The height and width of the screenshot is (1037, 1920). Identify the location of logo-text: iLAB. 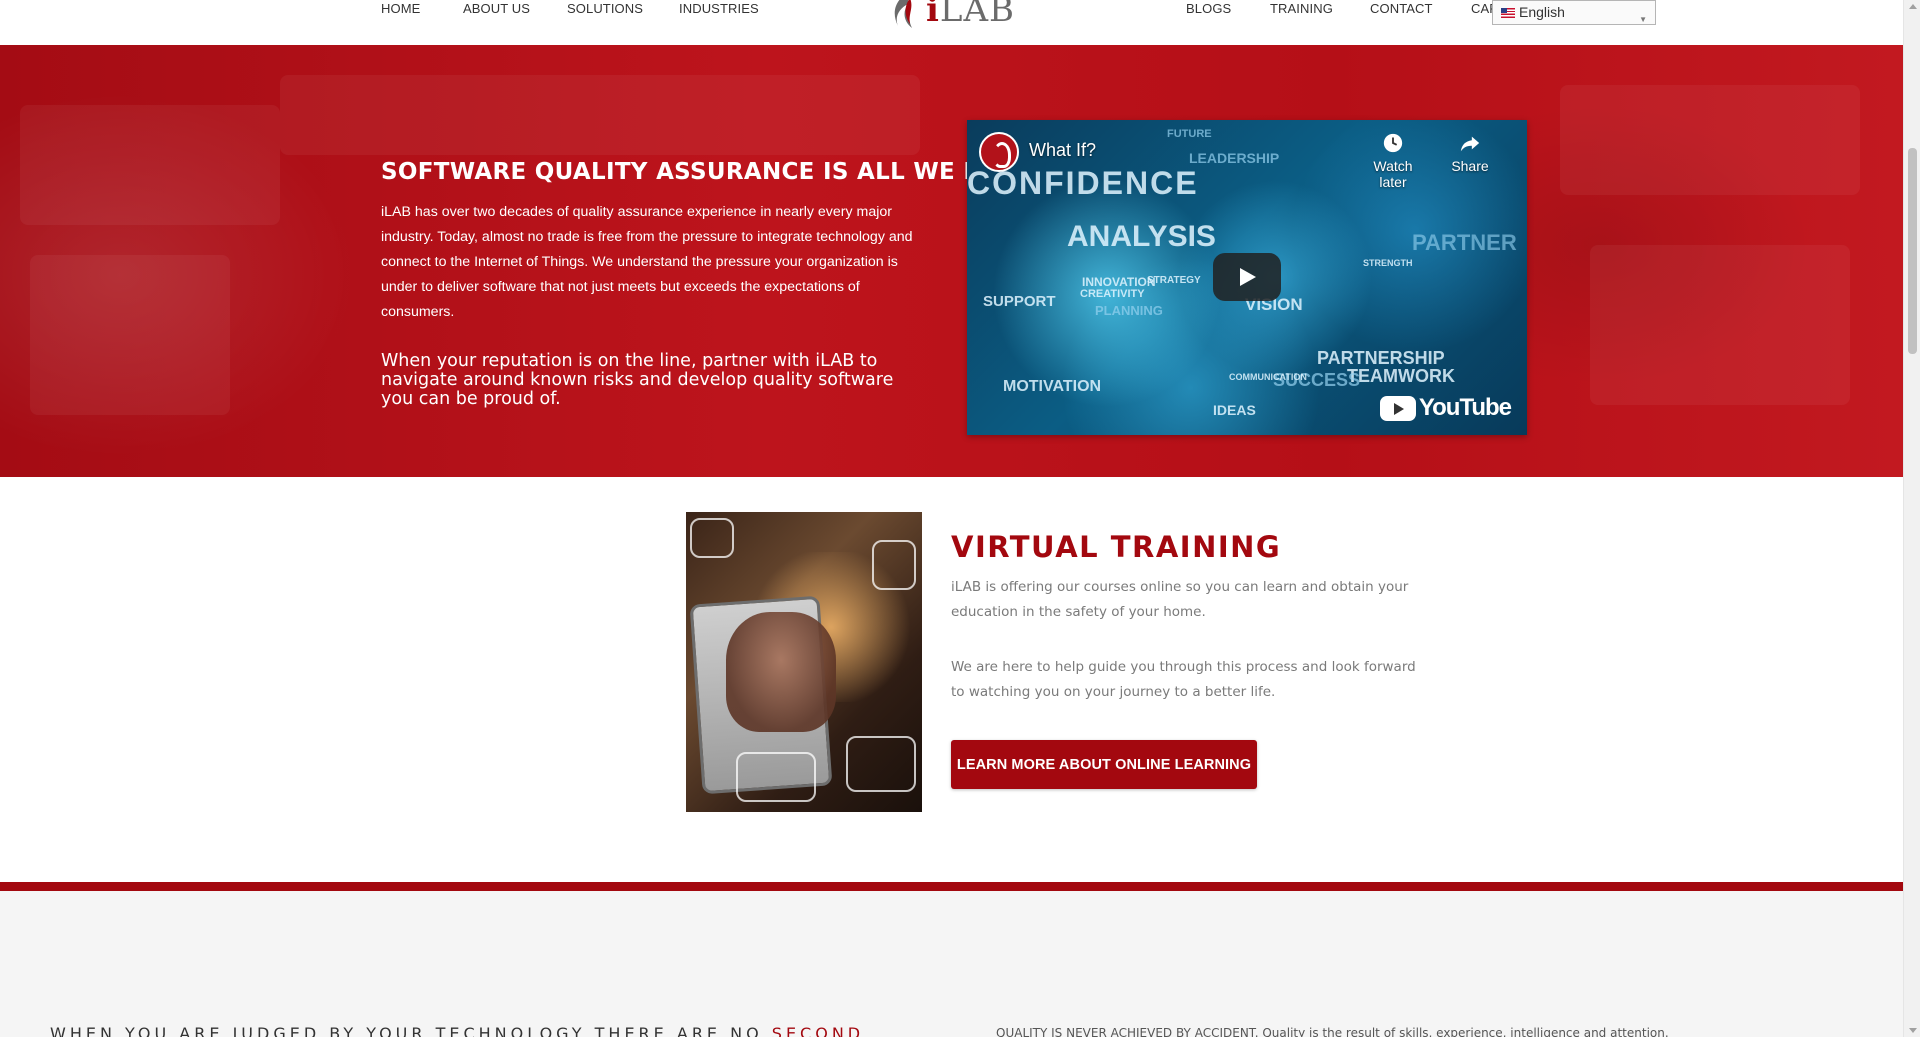
(971, 15).